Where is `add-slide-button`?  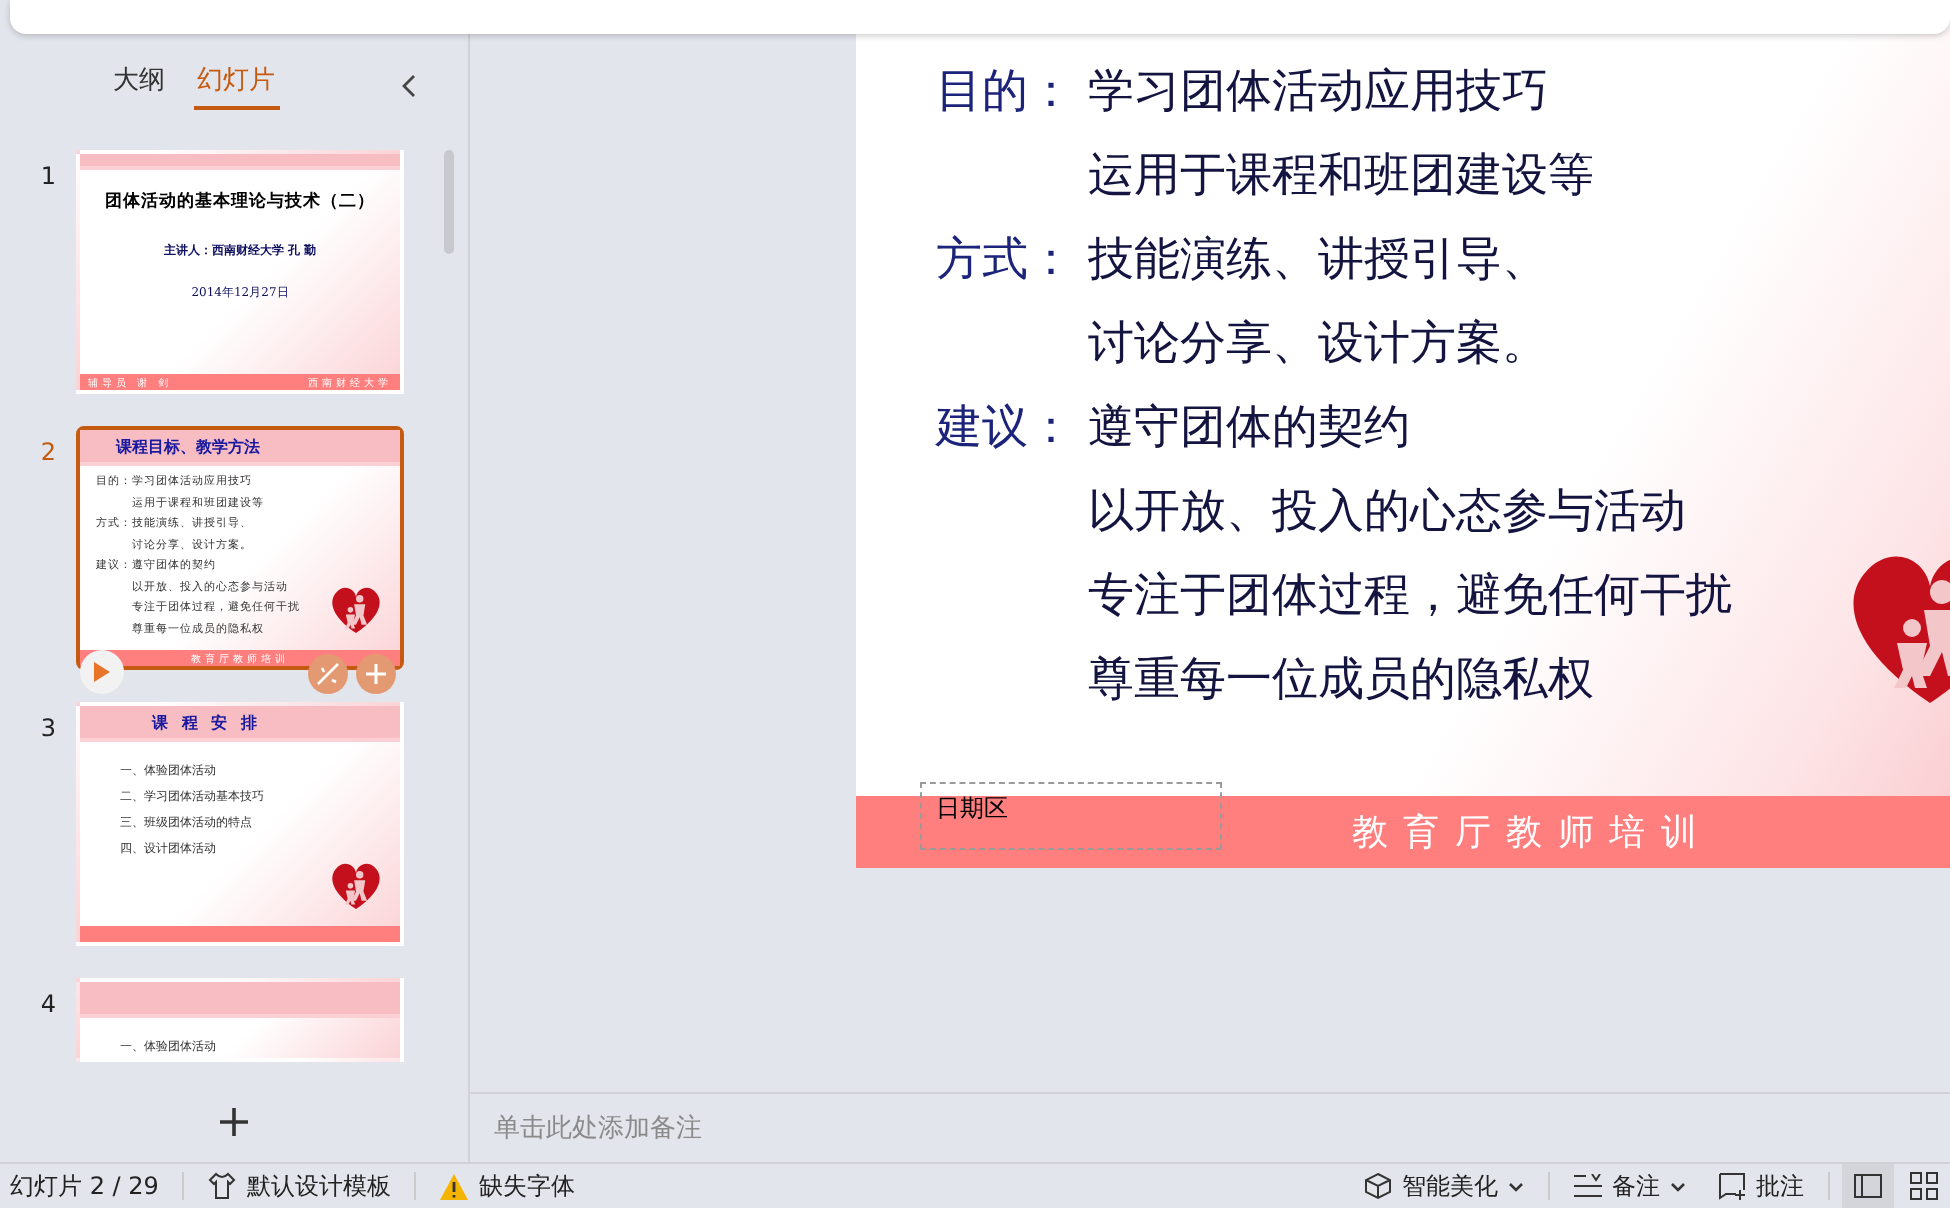
add-slide-button is located at coordinates (376, 674).